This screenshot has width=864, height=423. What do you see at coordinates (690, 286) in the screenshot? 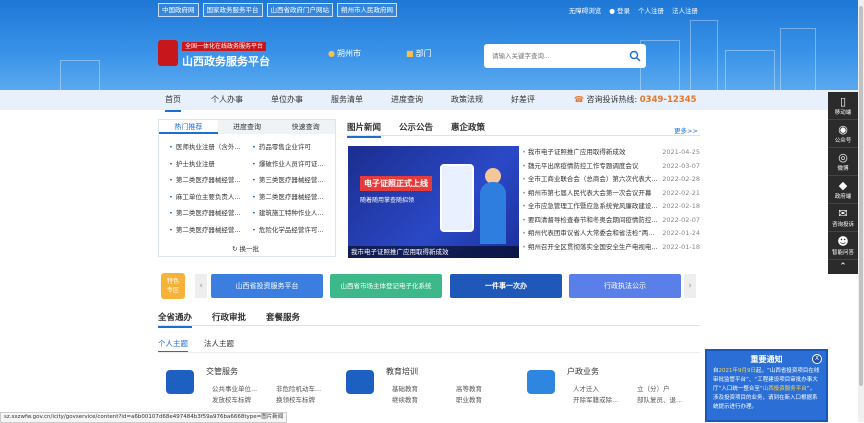
I see `chevron-right-icon: ›` at bounding box center [690, 286].